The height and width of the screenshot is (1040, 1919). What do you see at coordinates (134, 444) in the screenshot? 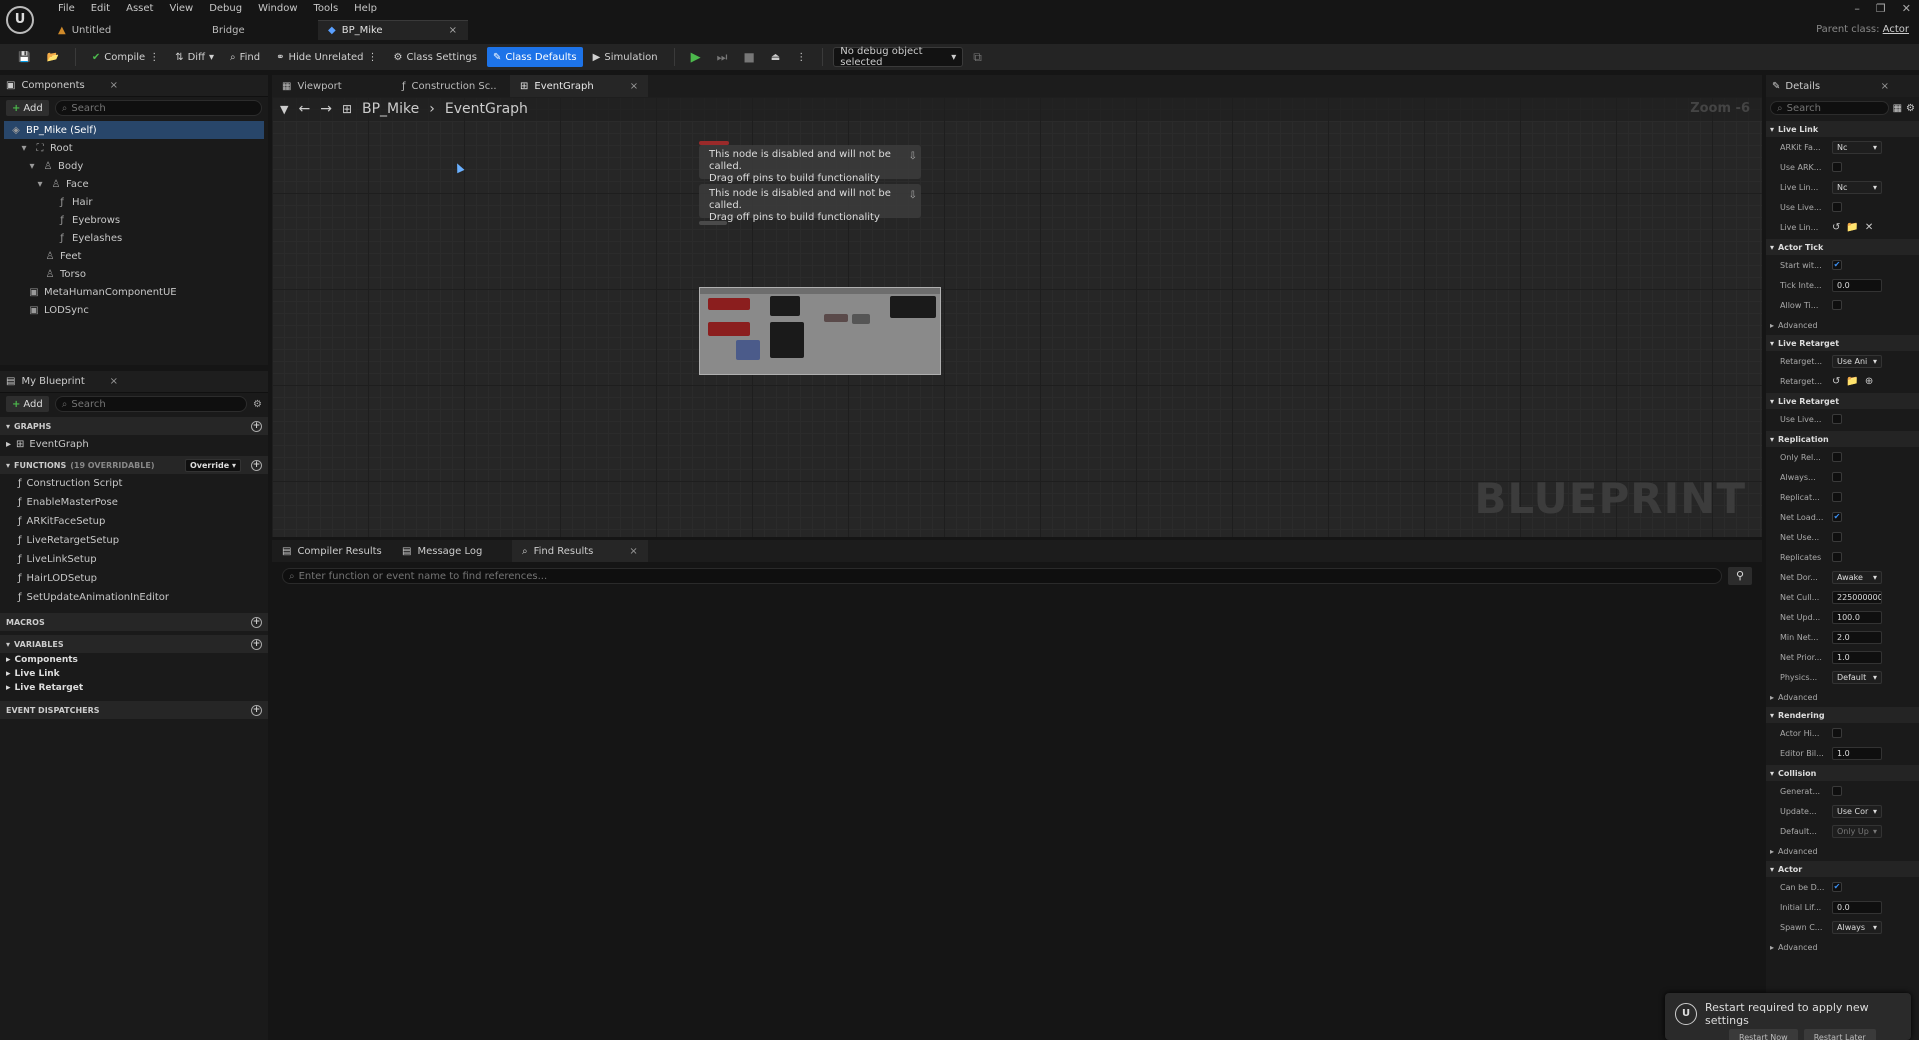
I see `graph-item-eventgraph: ▸ ⊞ EventGraph` at bounding box center [134, 444].